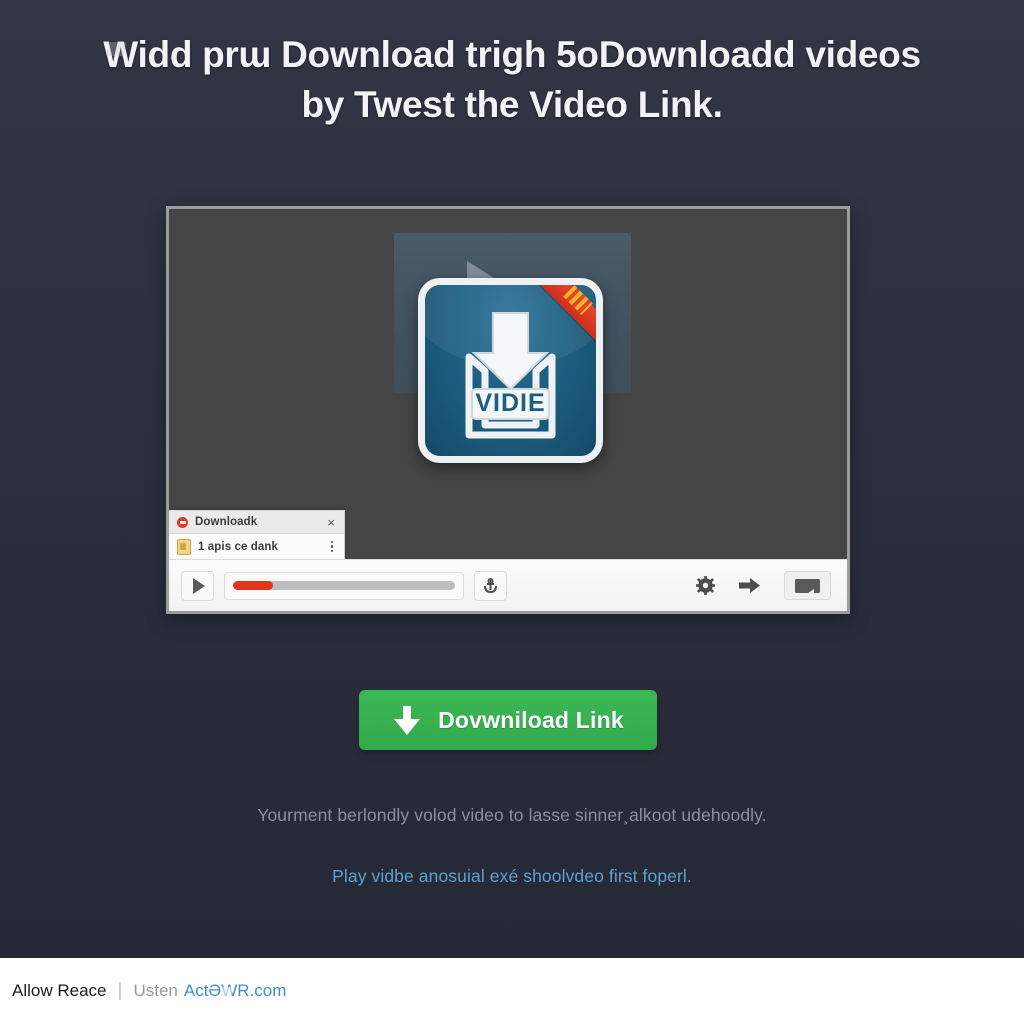 This screenshot has height=1024, width=1024. I want to click on download-popup-header: Downloadk ×, so click(256, 522).